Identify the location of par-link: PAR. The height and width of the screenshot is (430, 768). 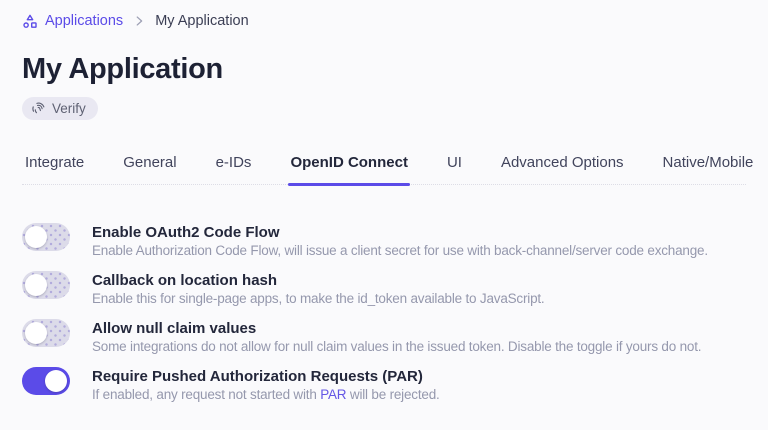
(333, 394).